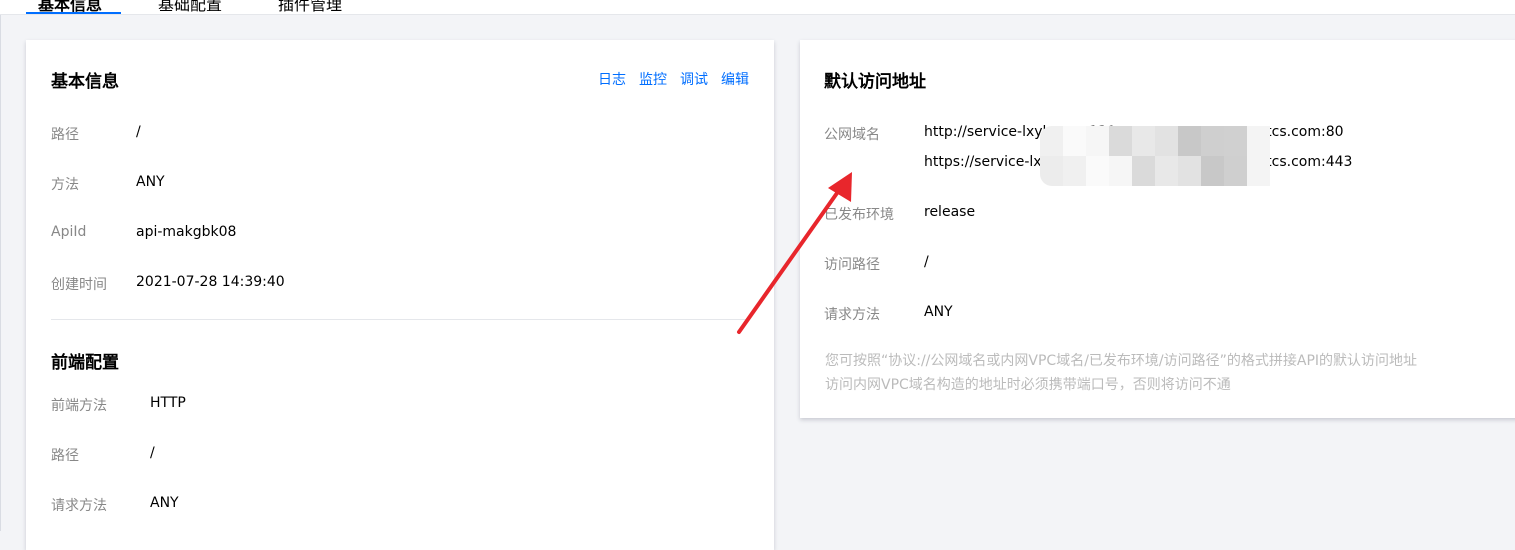  What do you see at coordinates (186, 232) in the screenshot?
I see `info-value: api-makgbk08` at bounding box center [186, 232].